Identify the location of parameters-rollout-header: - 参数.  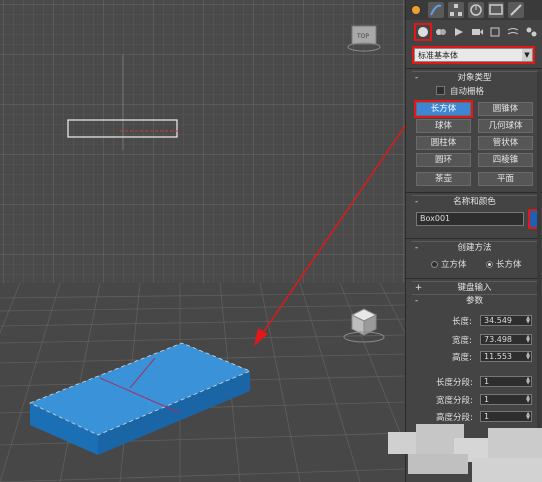
(474, 300).